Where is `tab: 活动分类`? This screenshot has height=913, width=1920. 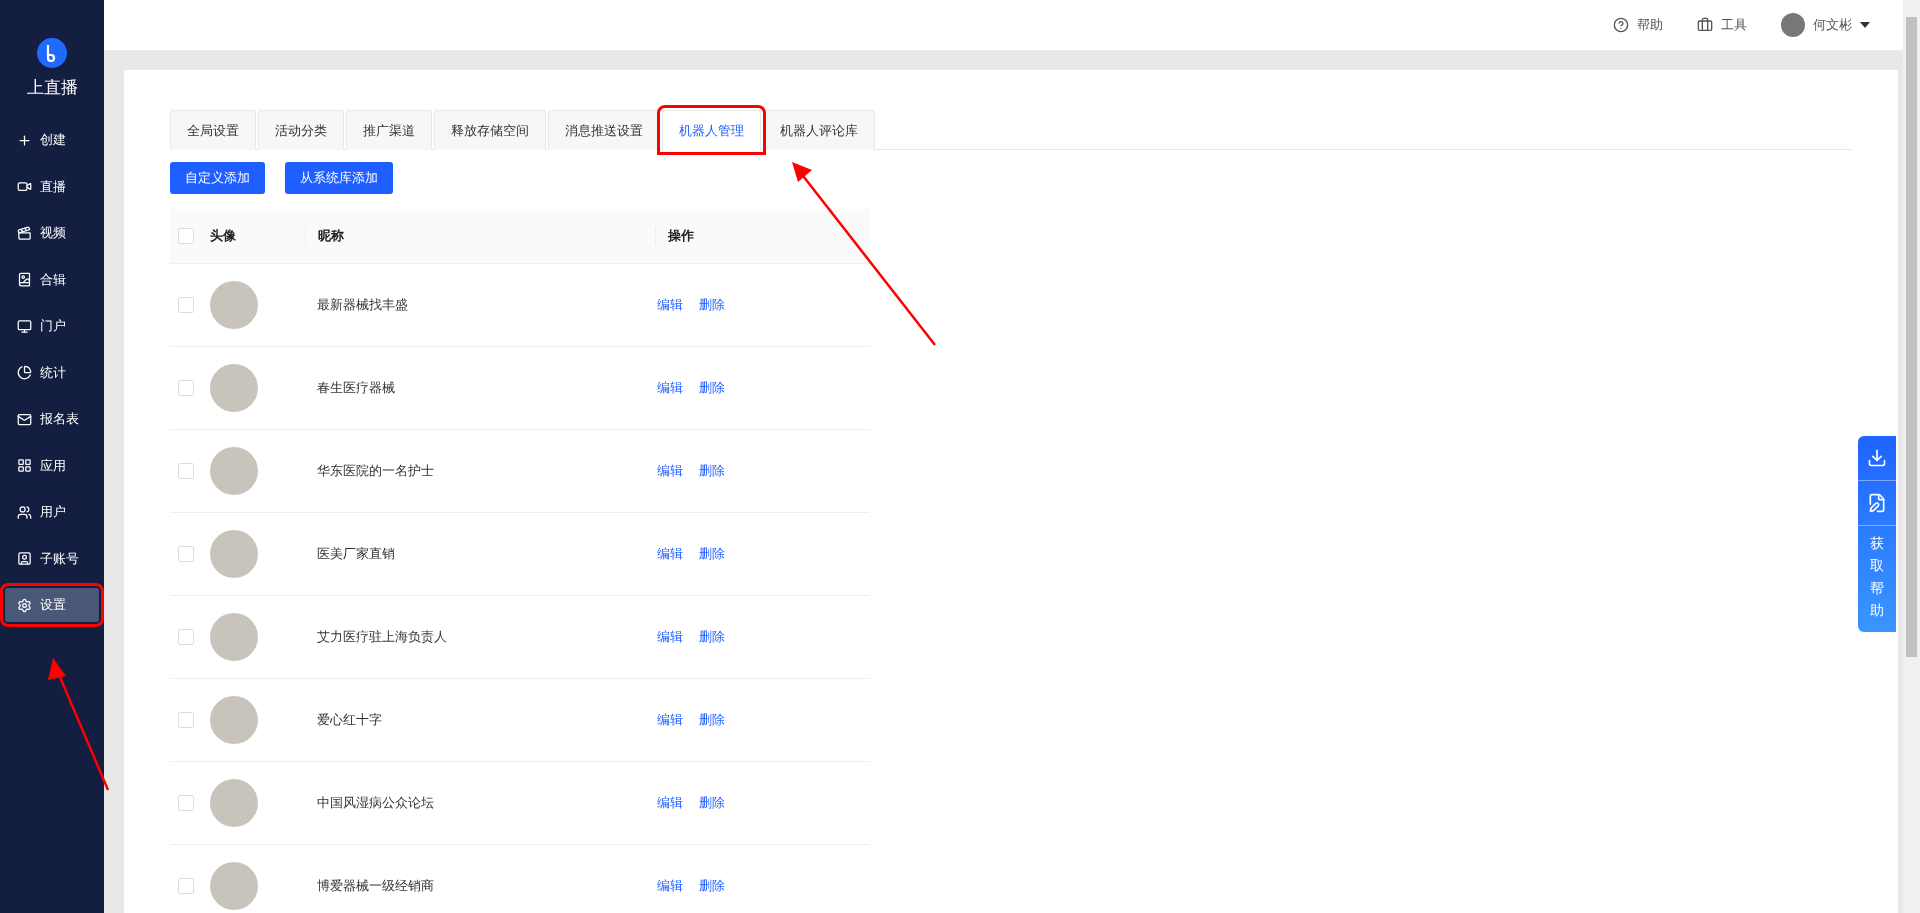
tab: 活动分类 is located at coordinates (301, 130).